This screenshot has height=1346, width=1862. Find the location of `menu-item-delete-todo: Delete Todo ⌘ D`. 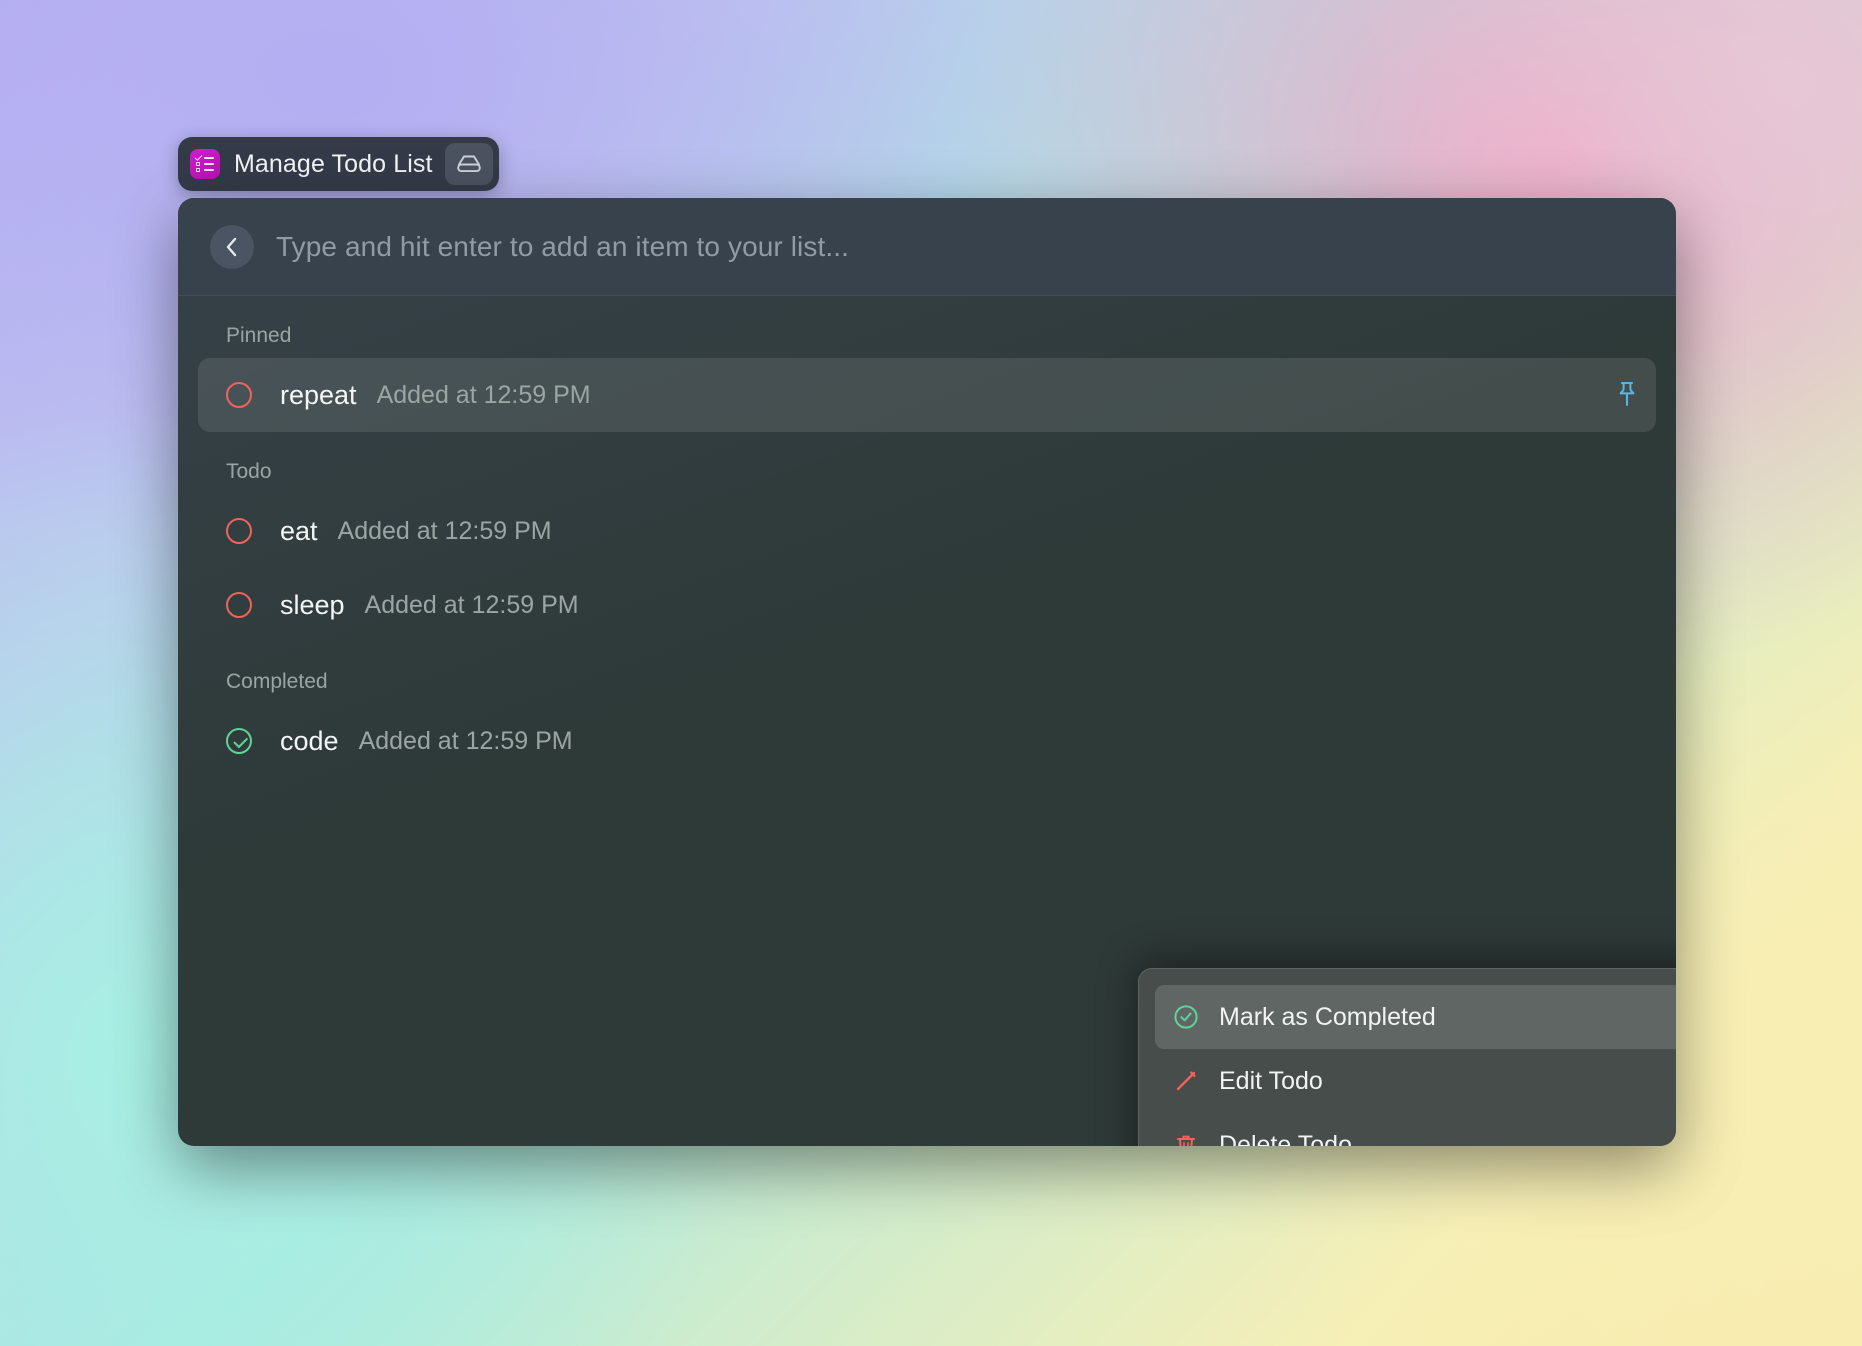

menu-item-delete-todo: Delete Todo ⌘ D is located at coordinates (1415, 1129).